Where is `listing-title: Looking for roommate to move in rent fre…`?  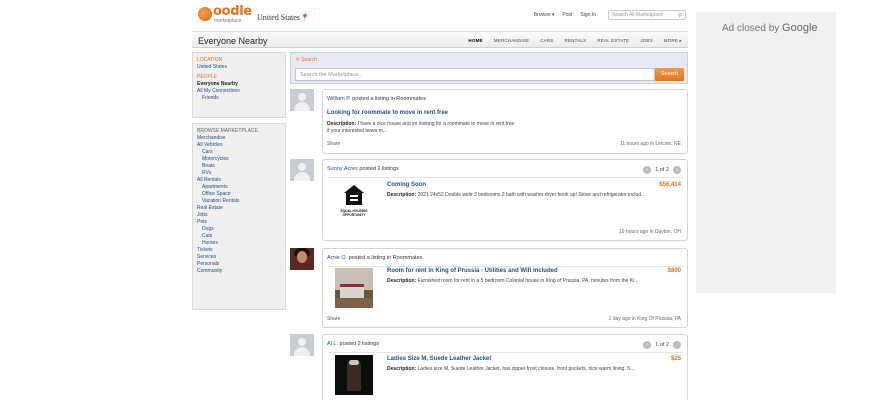 listing-title: Looking for roommate to move in rent fre… is located at coordinates (387, 113).